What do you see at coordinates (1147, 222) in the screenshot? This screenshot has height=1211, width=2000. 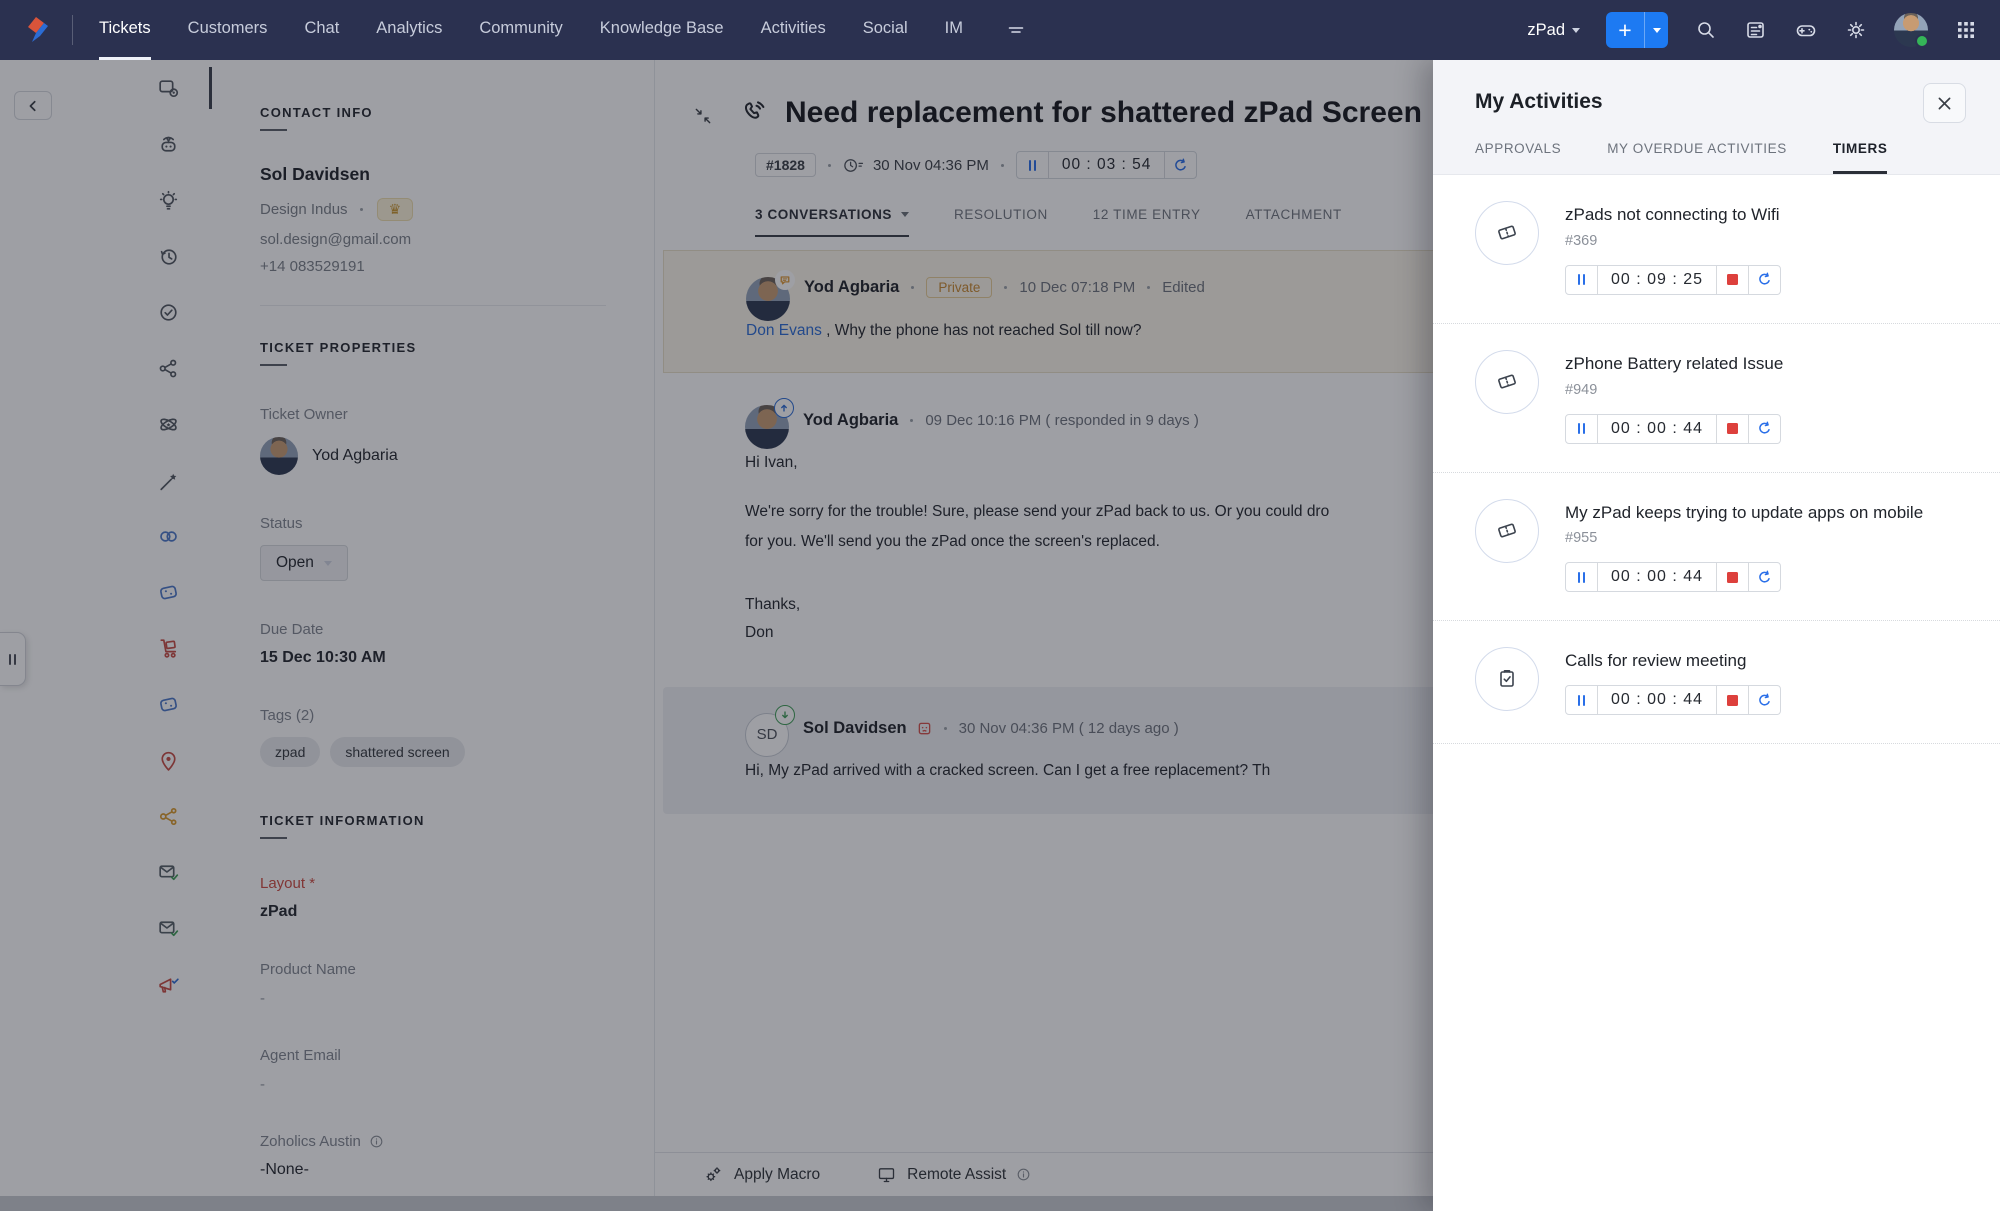 I see `tab-time-entry: 12 TIME ENTRY` at bounding box center [1147, 222].